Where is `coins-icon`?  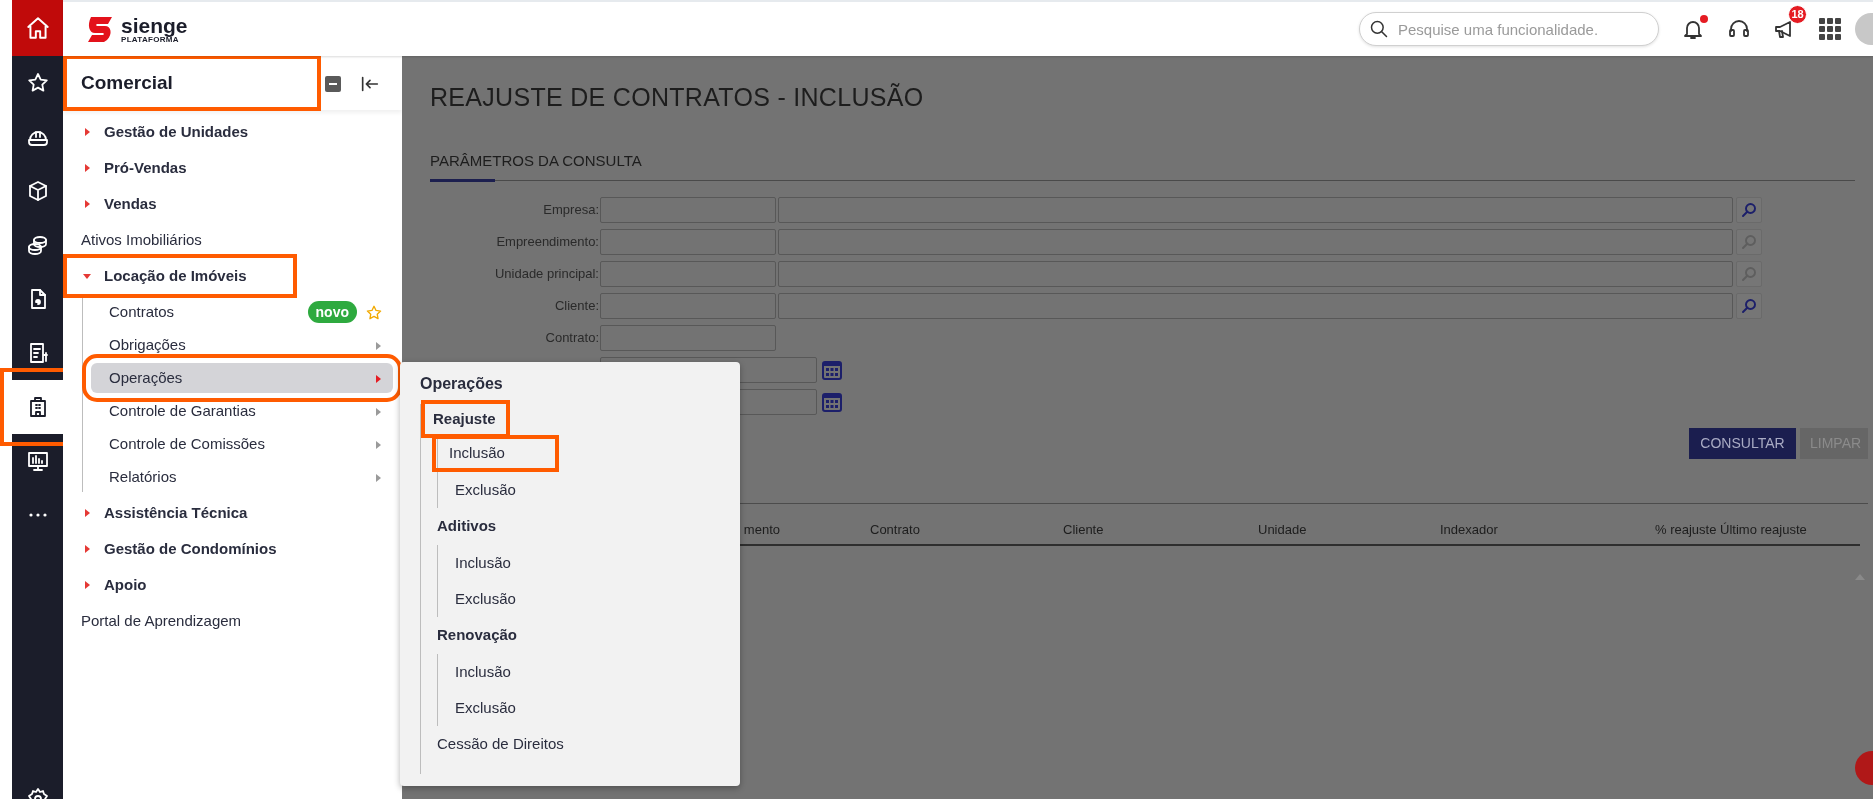 coins-icon is located at coordinates (37, 245).